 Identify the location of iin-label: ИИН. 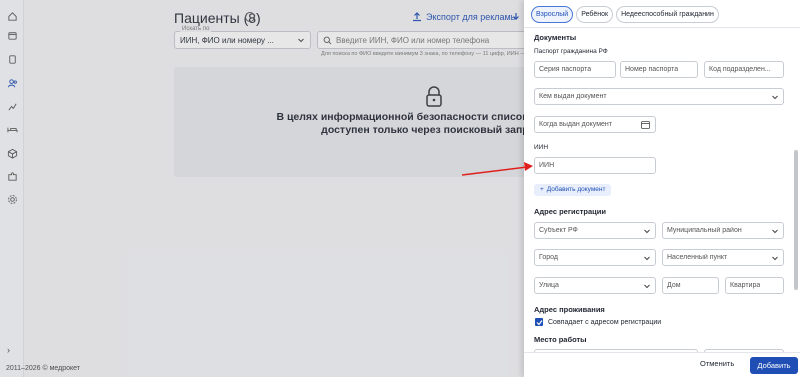
(541, 147).